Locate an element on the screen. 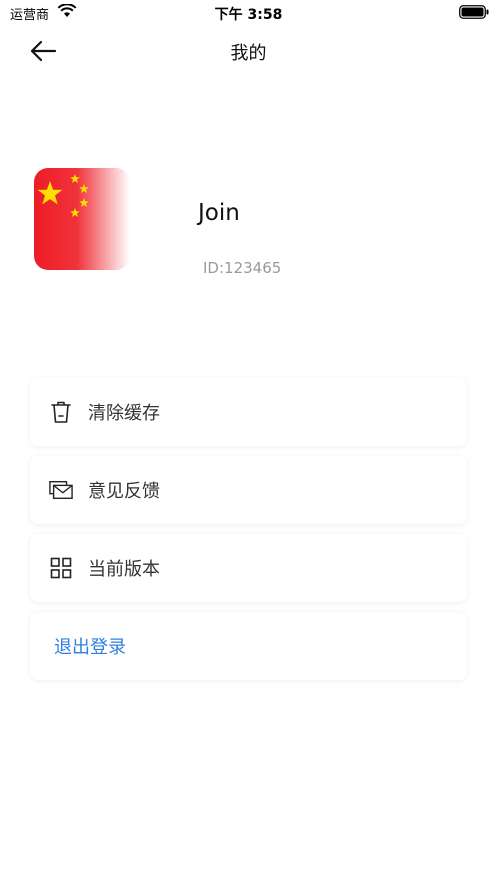 This screenshot has width=497, height=883. feedback-label: 意见反馈 is located at coordinates (124, 491).